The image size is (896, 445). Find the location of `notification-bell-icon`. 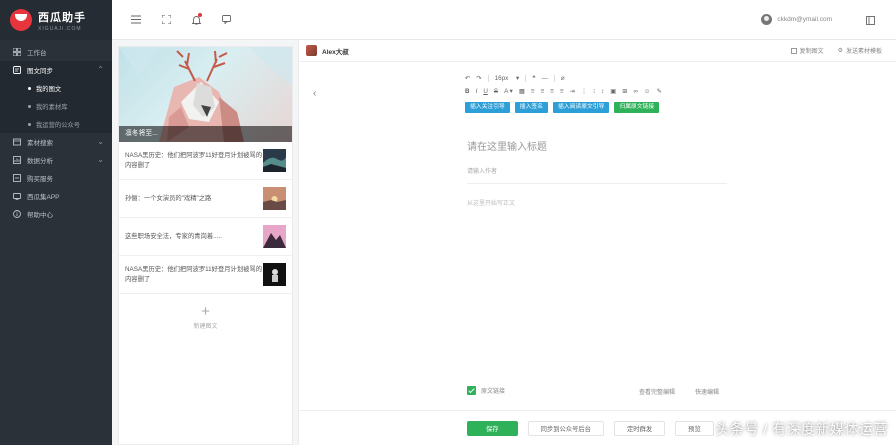

notification-bell-icon is located at coordinates (196, 20).